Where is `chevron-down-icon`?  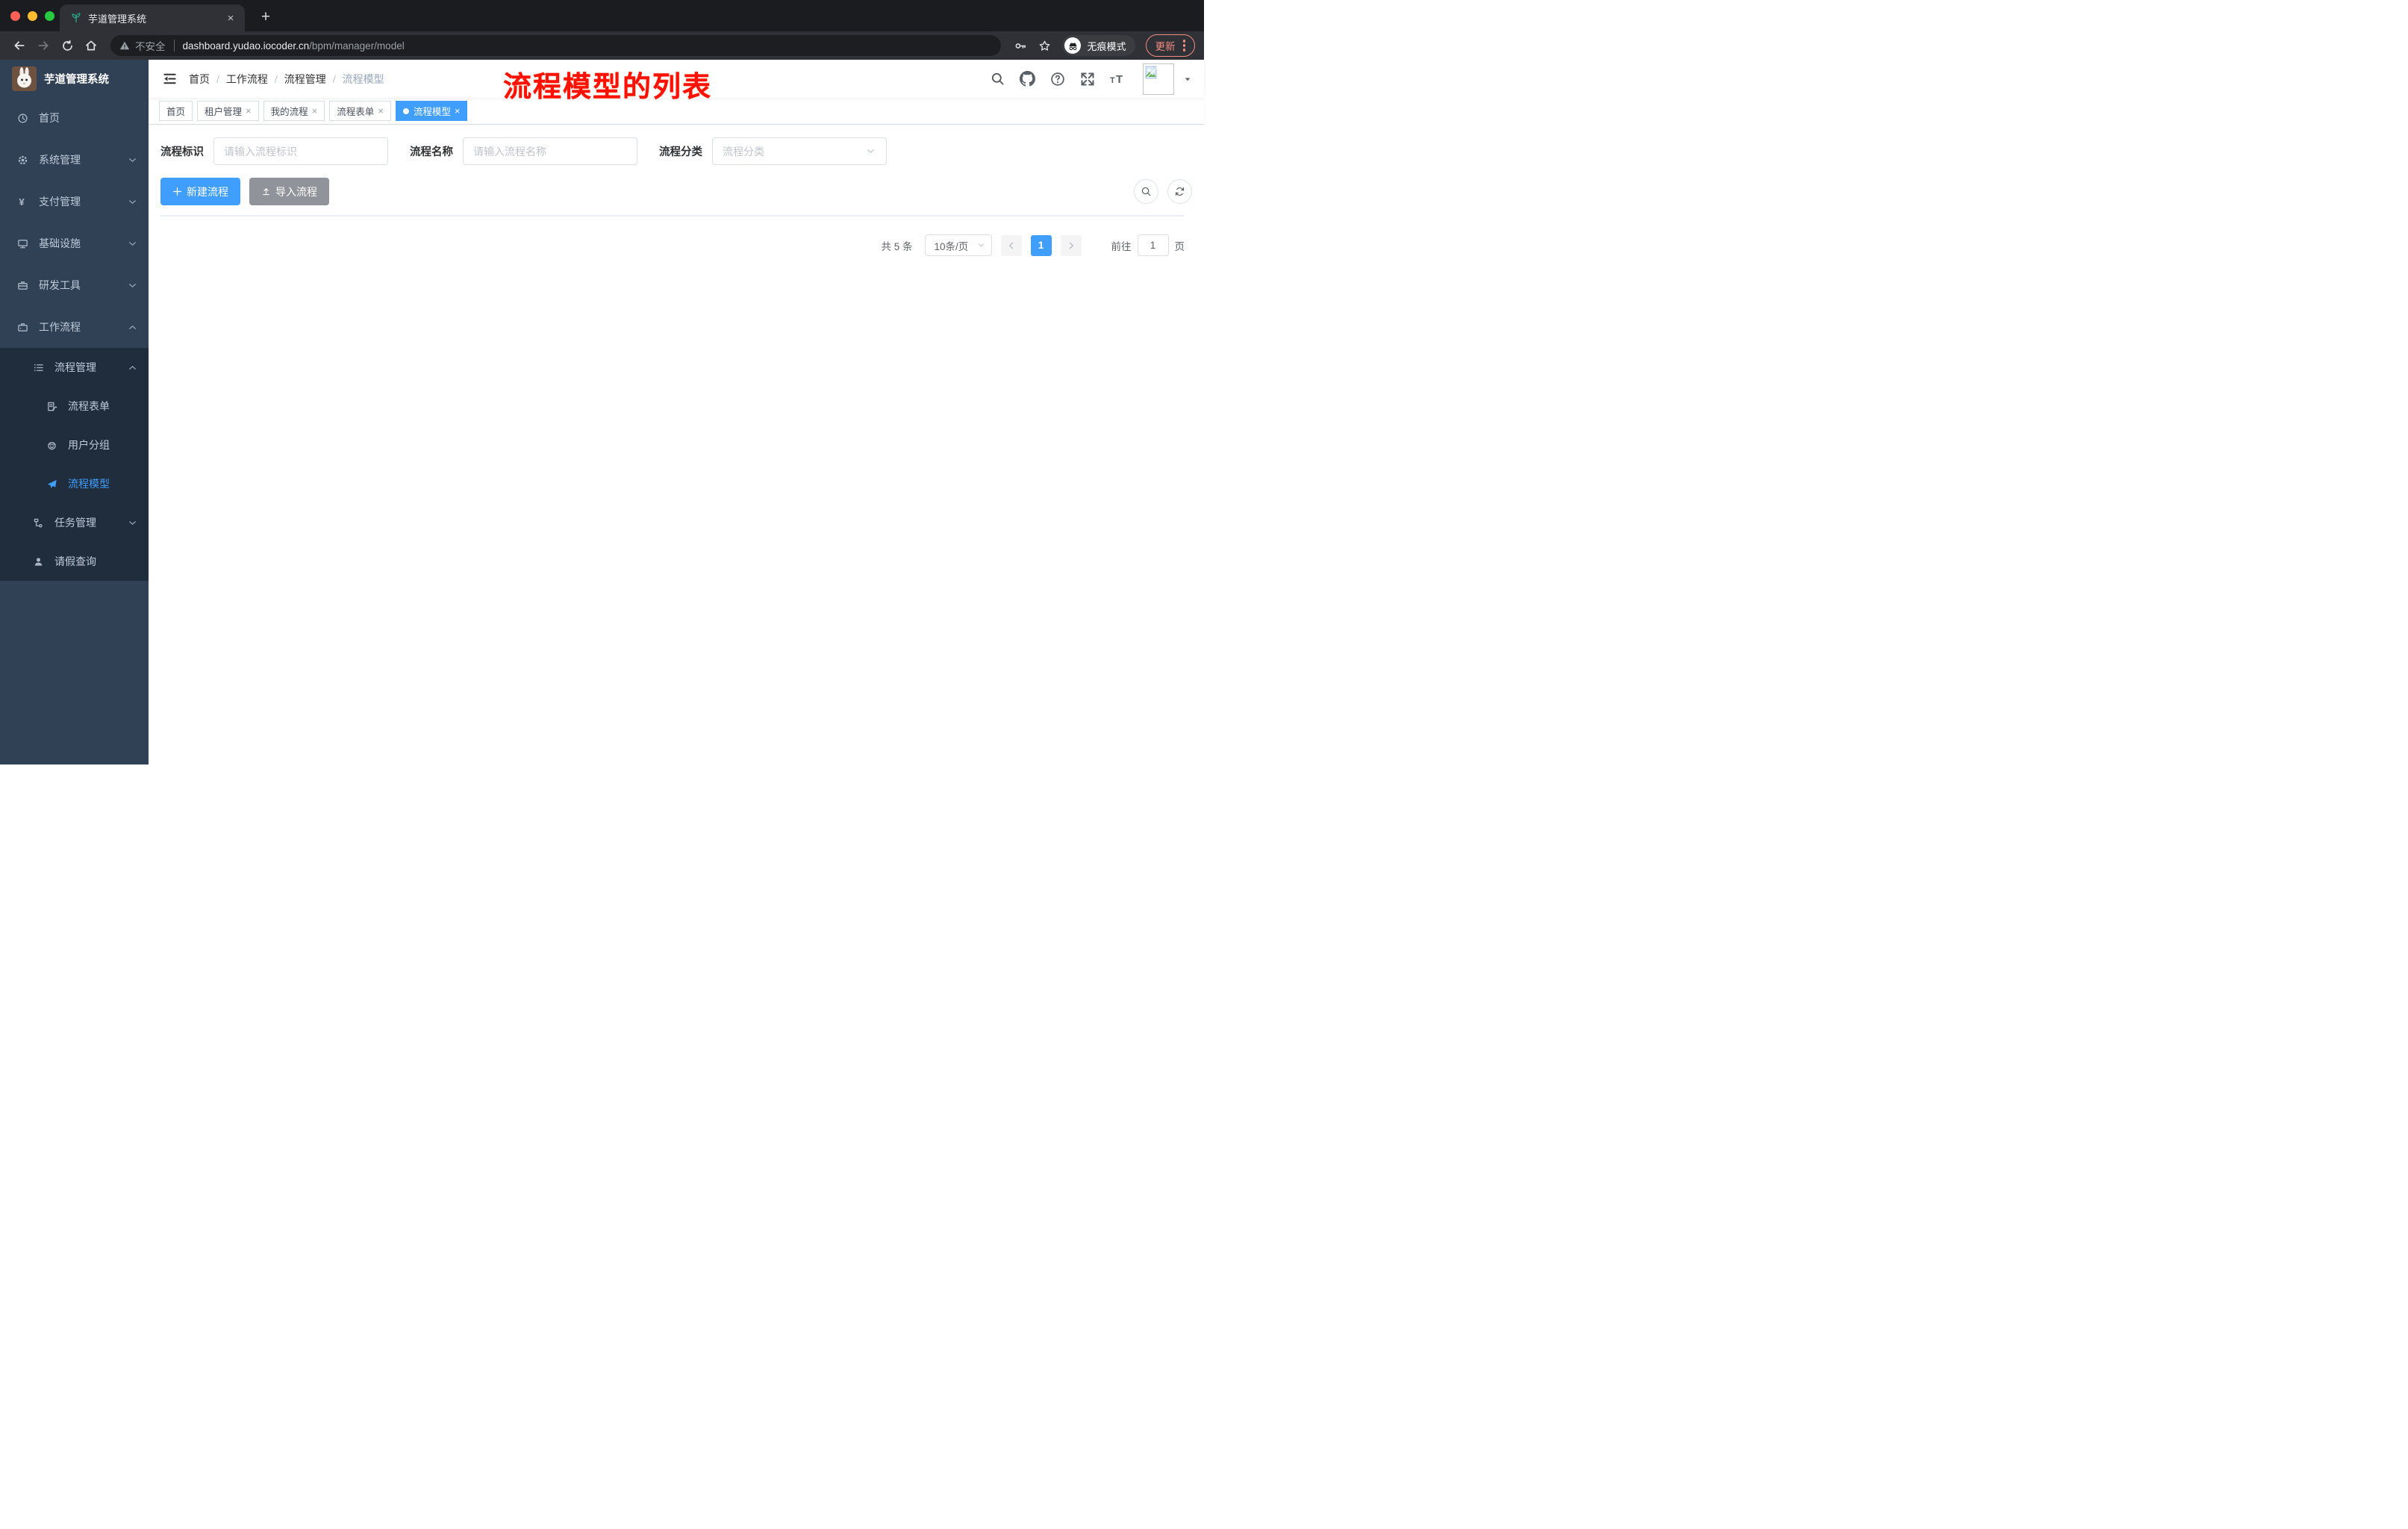
chevron-down-icon is located at coordinates (132, 202).